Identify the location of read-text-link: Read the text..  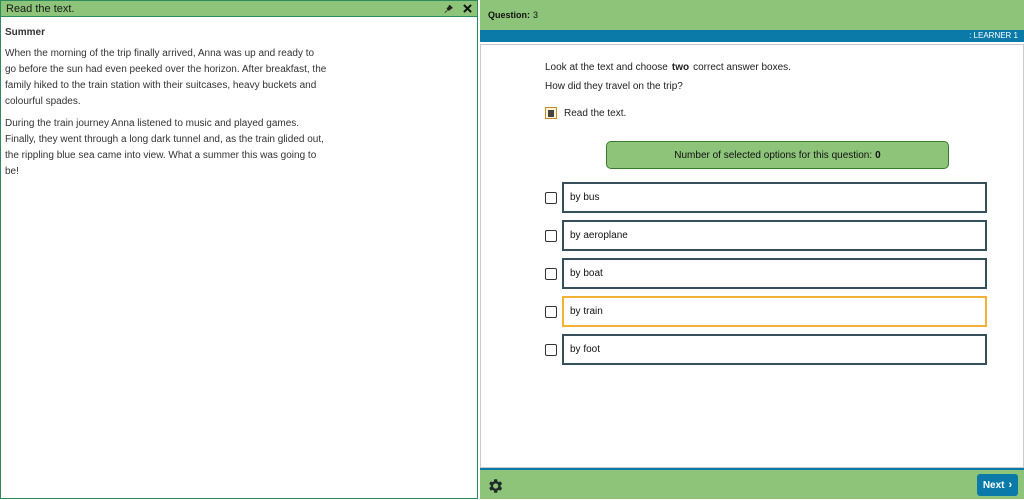
(585, 113).